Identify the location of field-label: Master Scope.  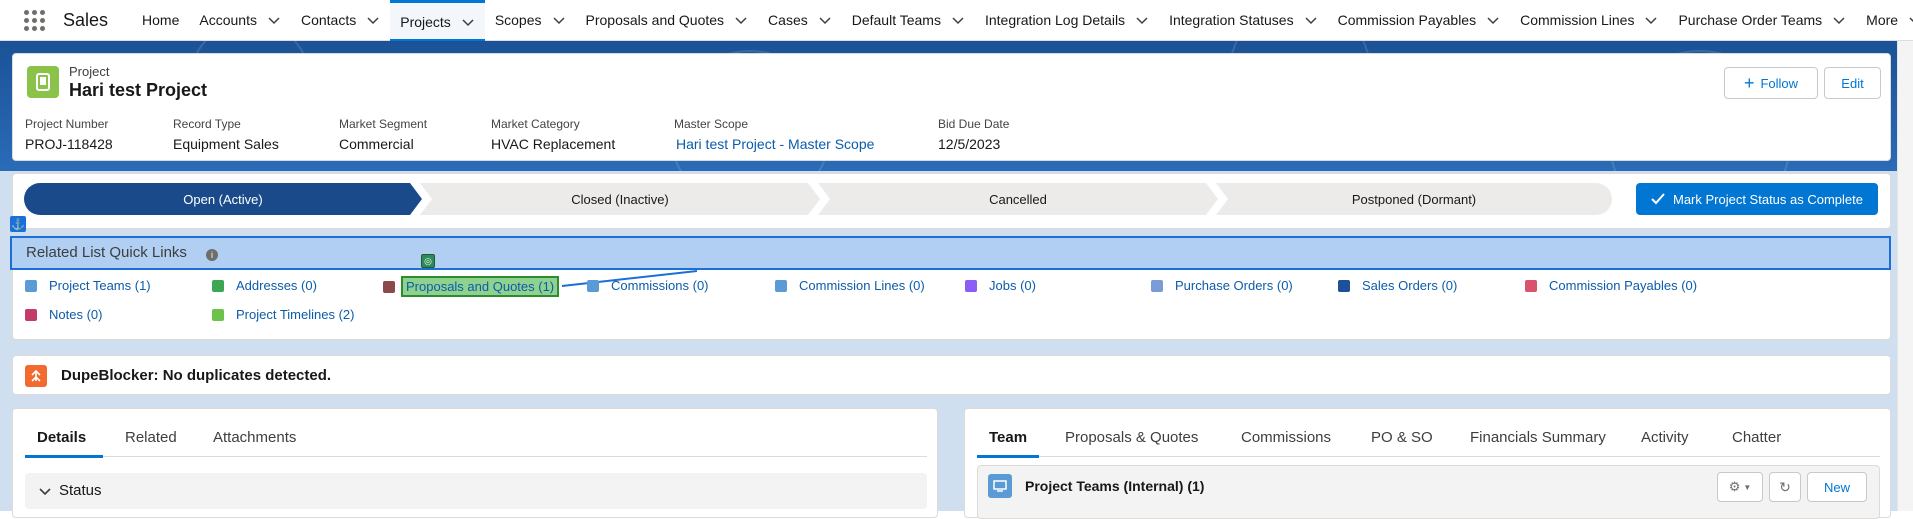
(711, 124).